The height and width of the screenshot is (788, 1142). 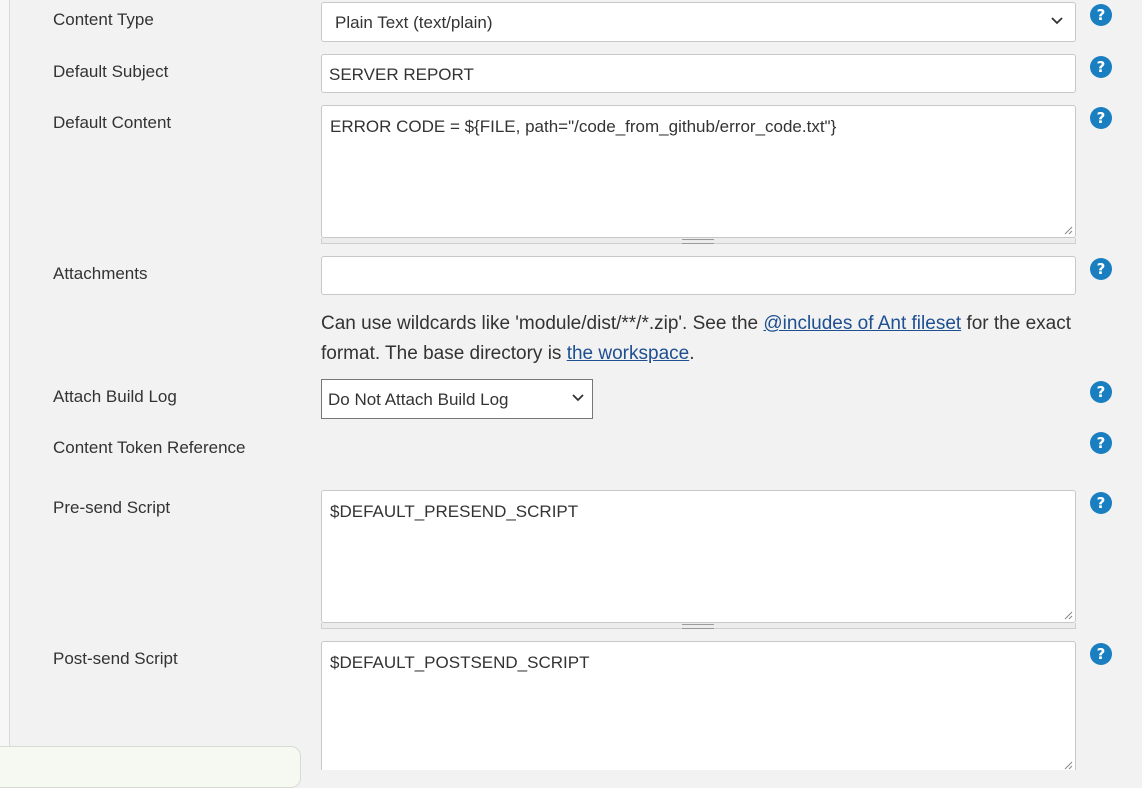 What do you see at coordinates (698, 556) in the screenshot?
I see `pre-send-script-textarea: $DEFAULT_PRESEND_SCRIPT` at bounding box center [698, 556].